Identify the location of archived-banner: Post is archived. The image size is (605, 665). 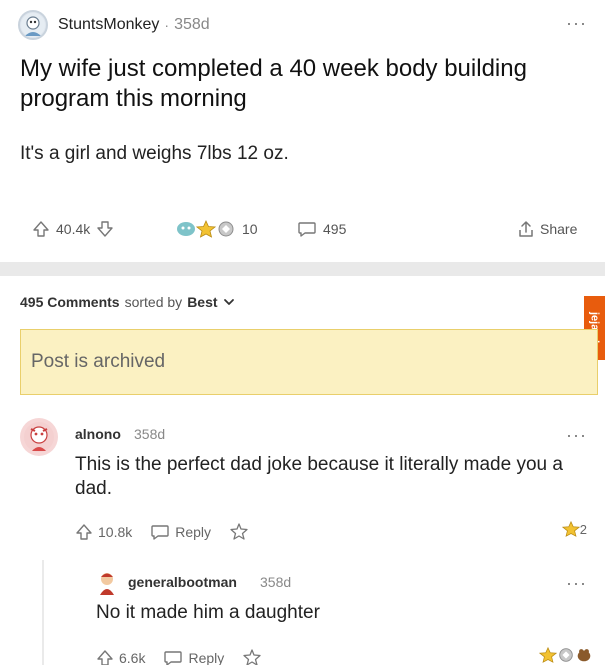
(309, 362).